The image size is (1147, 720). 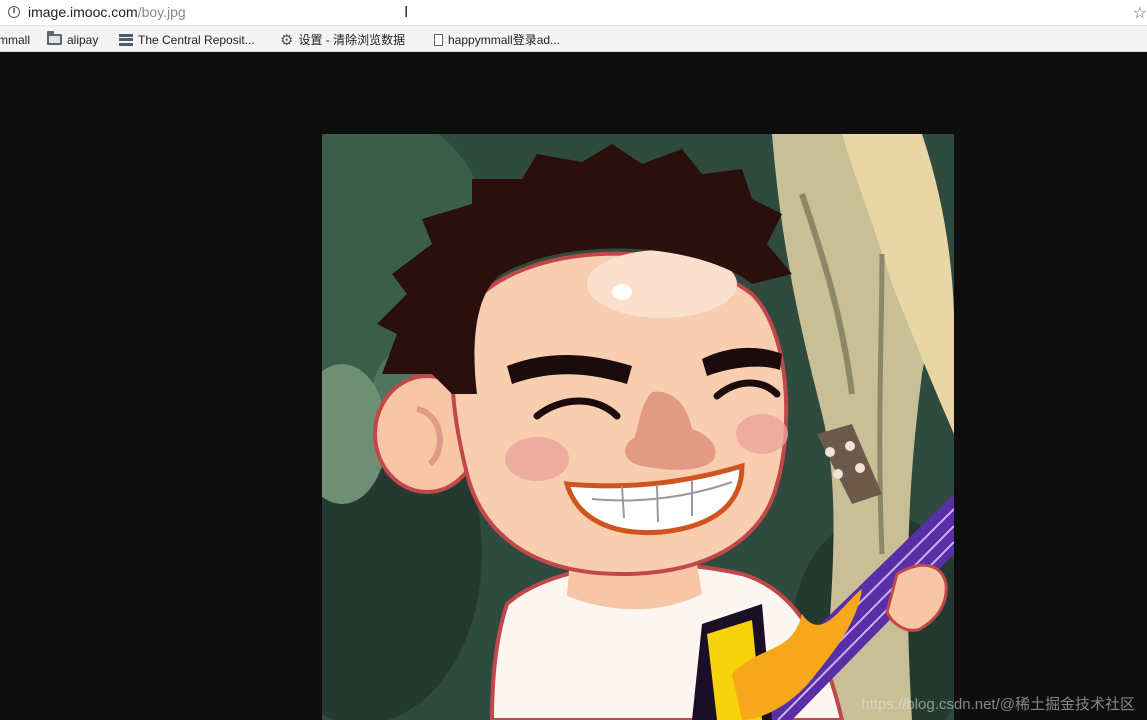 What do you see at coordinates (126, 39) in the screenshot?
I see `stack-icon` at bounding box center [126, 39].